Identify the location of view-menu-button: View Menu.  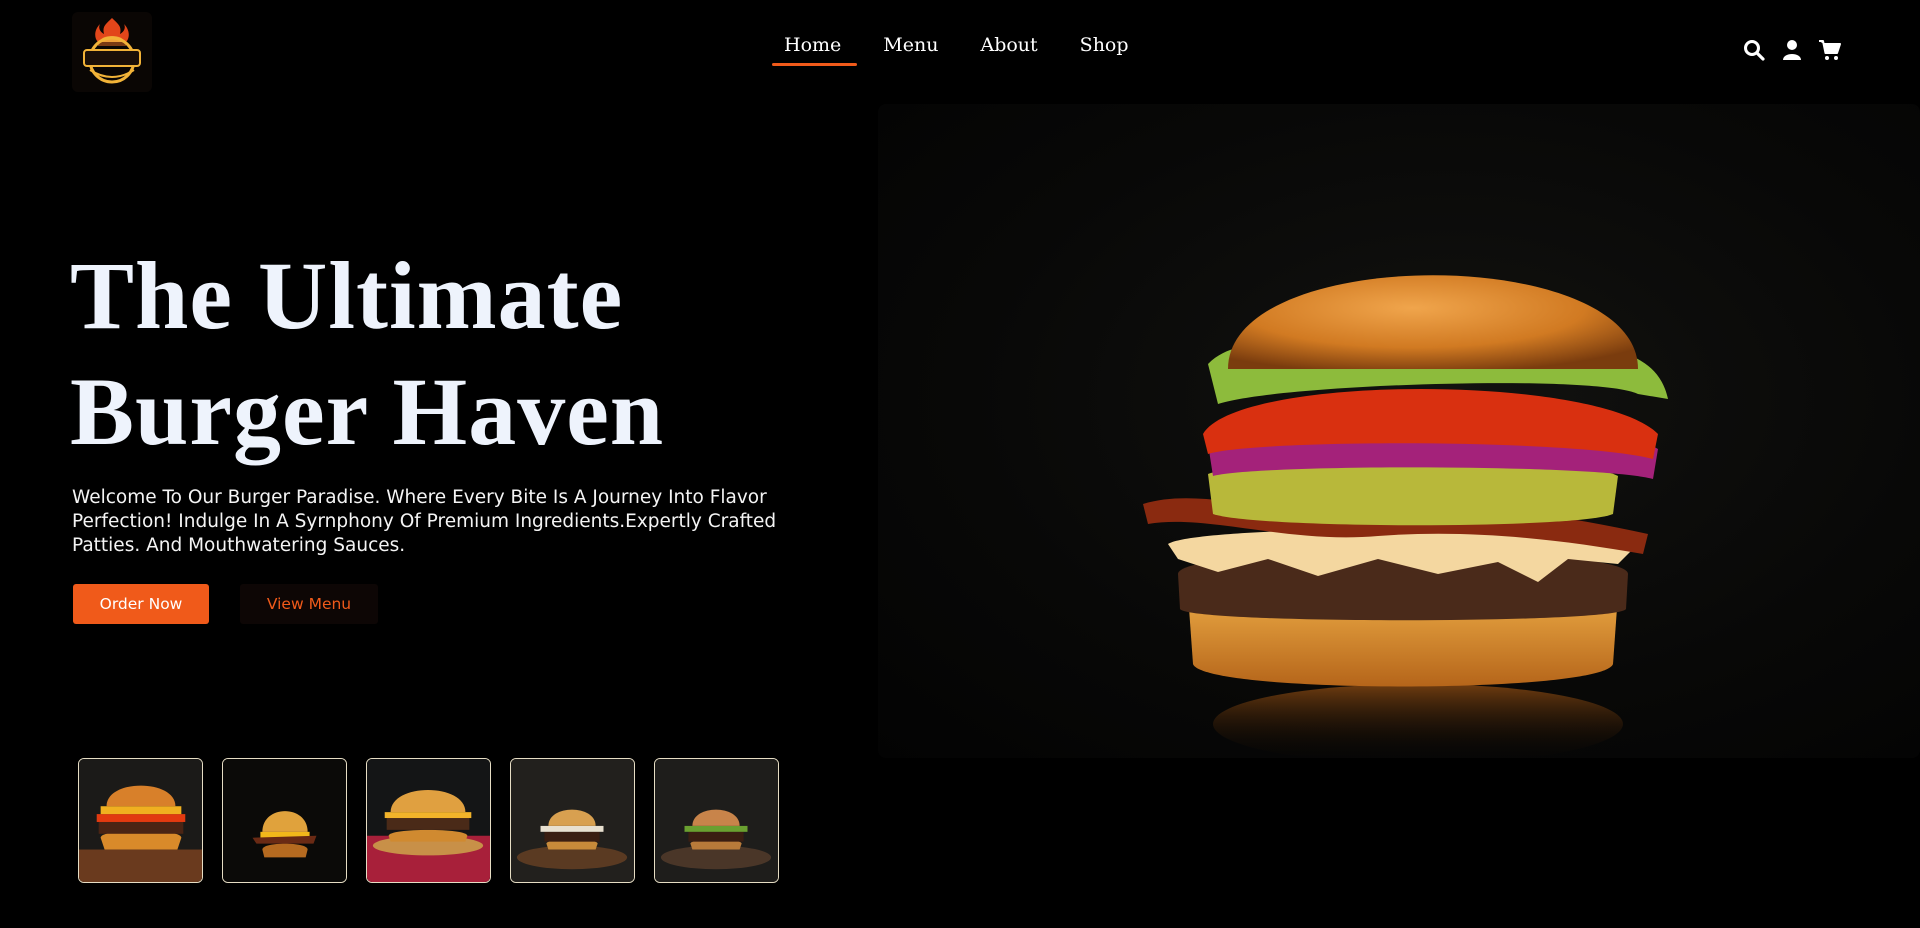
(309, 604).